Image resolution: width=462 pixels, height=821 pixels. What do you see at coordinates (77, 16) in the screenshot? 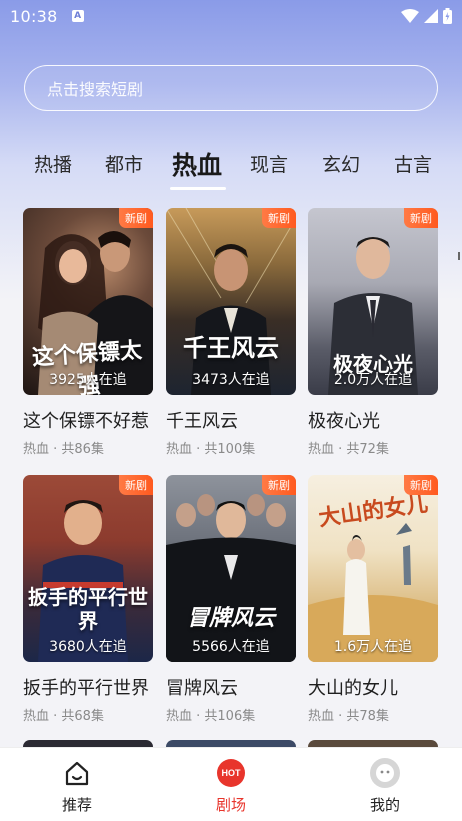
I see `notification-a-icon: A` at bounding box center [77, 16].